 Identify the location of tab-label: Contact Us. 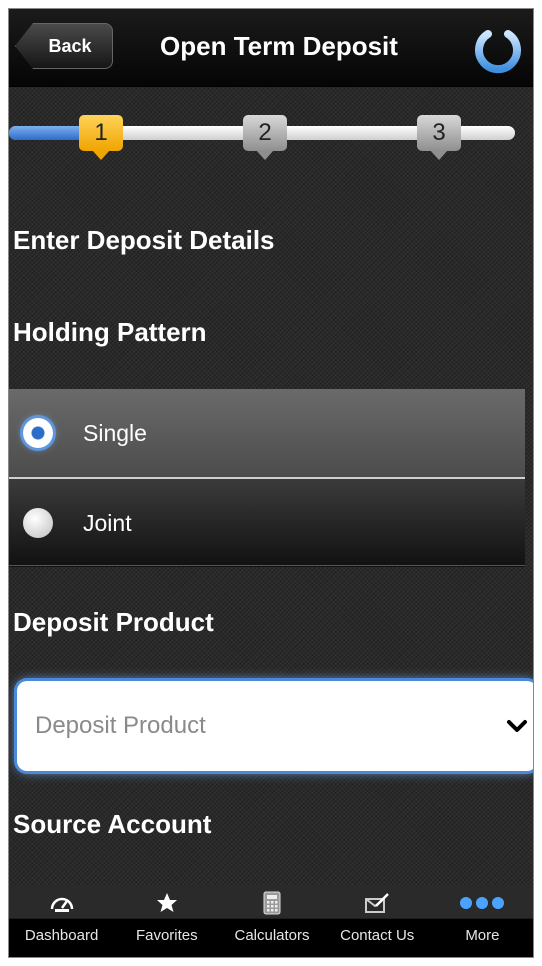
(377, 935).